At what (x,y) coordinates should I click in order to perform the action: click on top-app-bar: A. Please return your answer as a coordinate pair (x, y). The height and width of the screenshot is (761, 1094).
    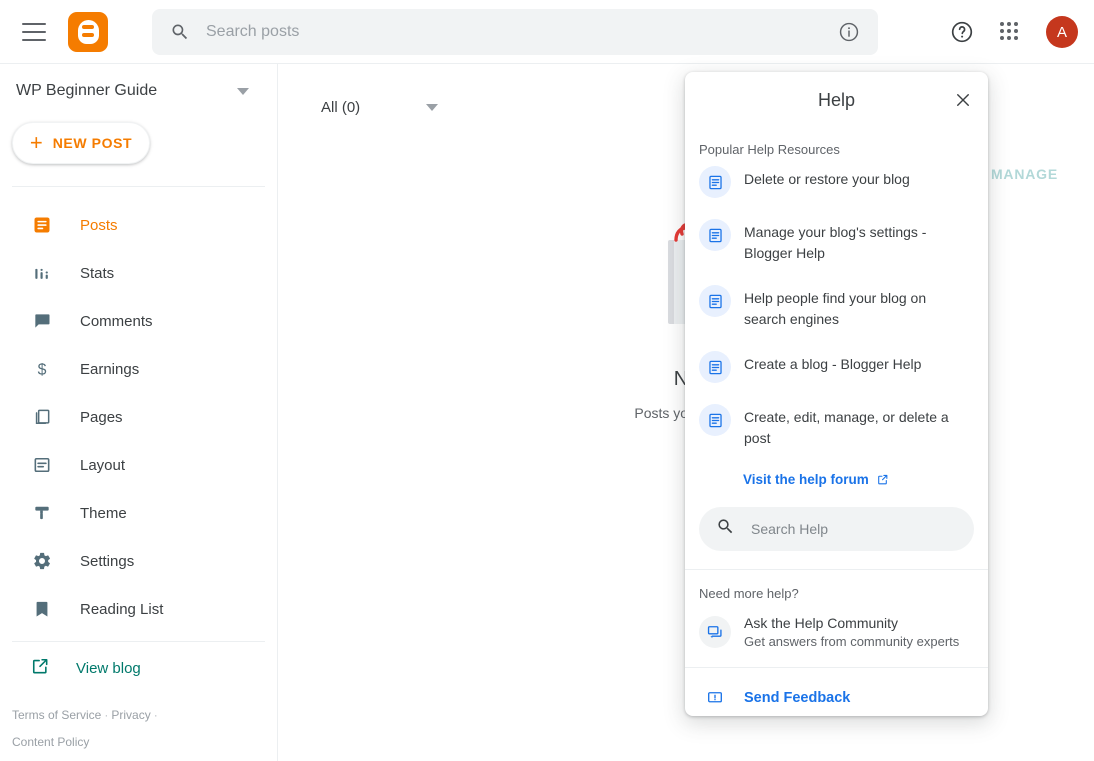
    Looking at the image, I should click on (547, 32).